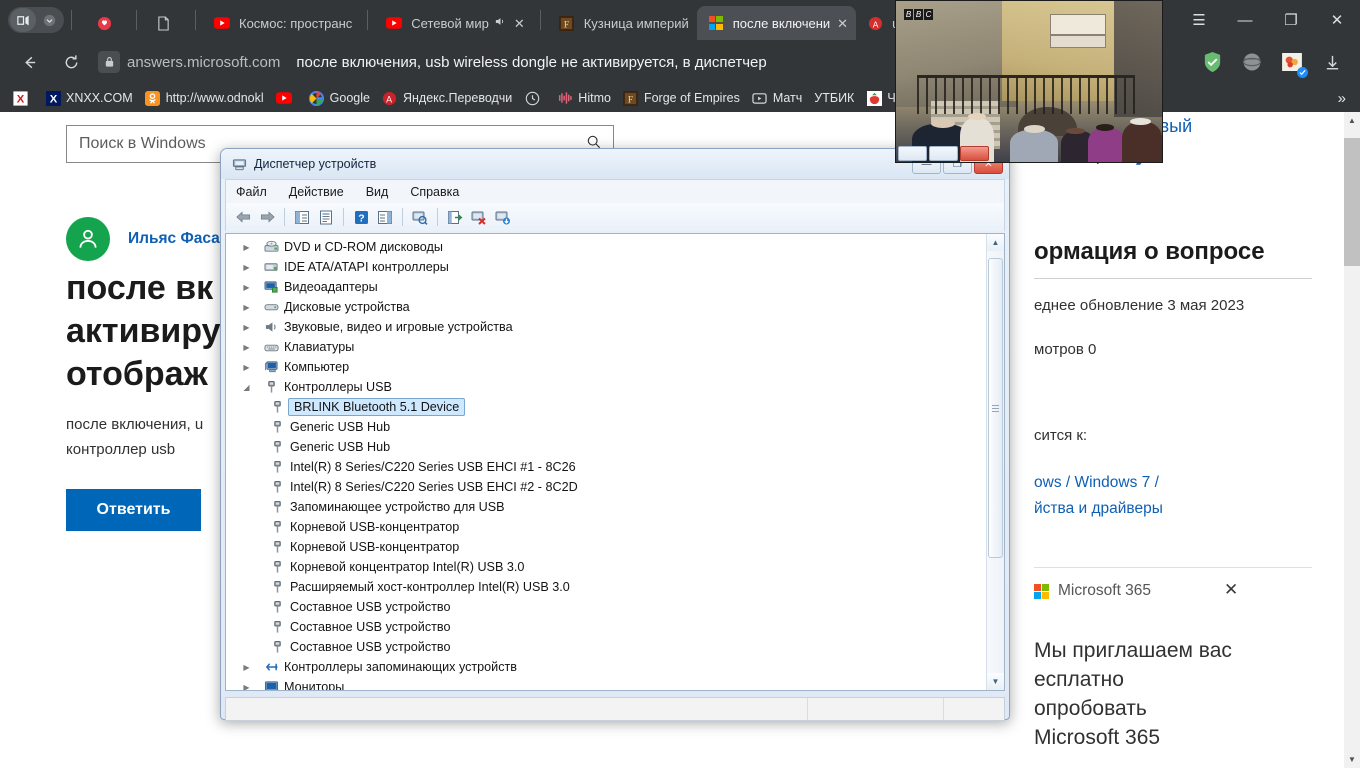 The image size is (1360, 768). I want to click on device-manager-titlebar: Диспетчер устройств — ❐ ✕, so click(615, 164).